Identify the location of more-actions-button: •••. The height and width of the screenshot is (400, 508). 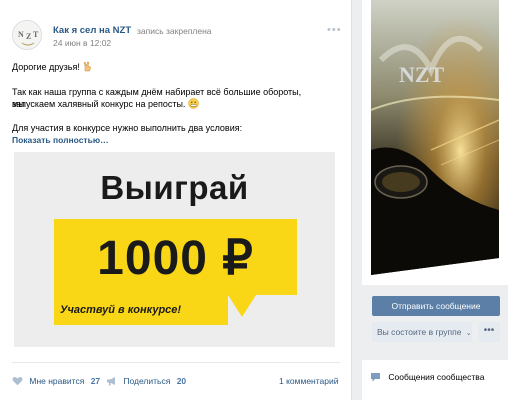
(489, 332).